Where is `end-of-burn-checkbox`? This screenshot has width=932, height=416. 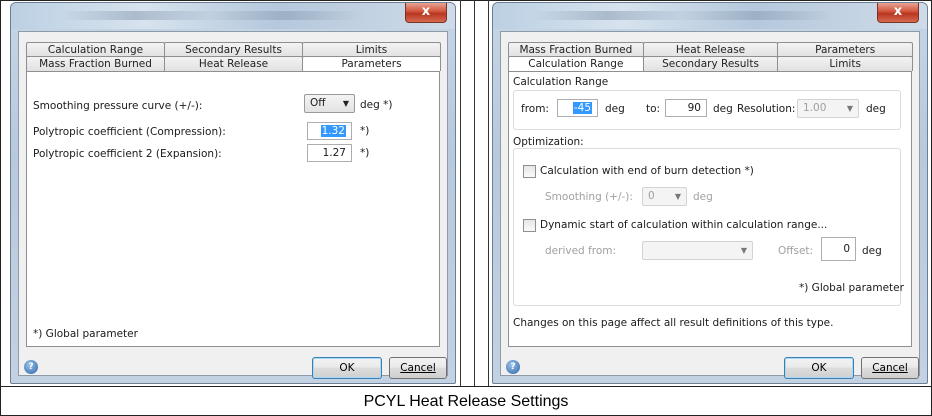 end-of-burn-checkbox is located at coordinates (529, 171).